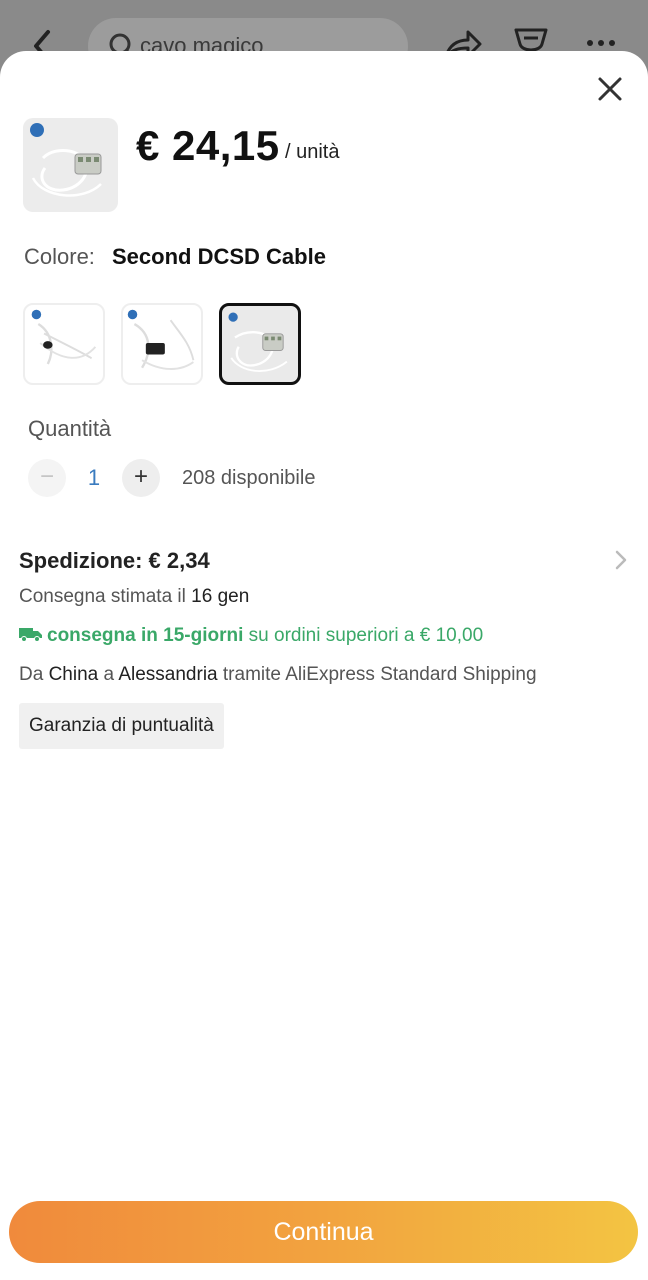 The width and height of the screenshot is (648, 1280). Describe the element at coordinates (31, 674) in the screenshot. I see `route-from-prefix: Da` at that location.